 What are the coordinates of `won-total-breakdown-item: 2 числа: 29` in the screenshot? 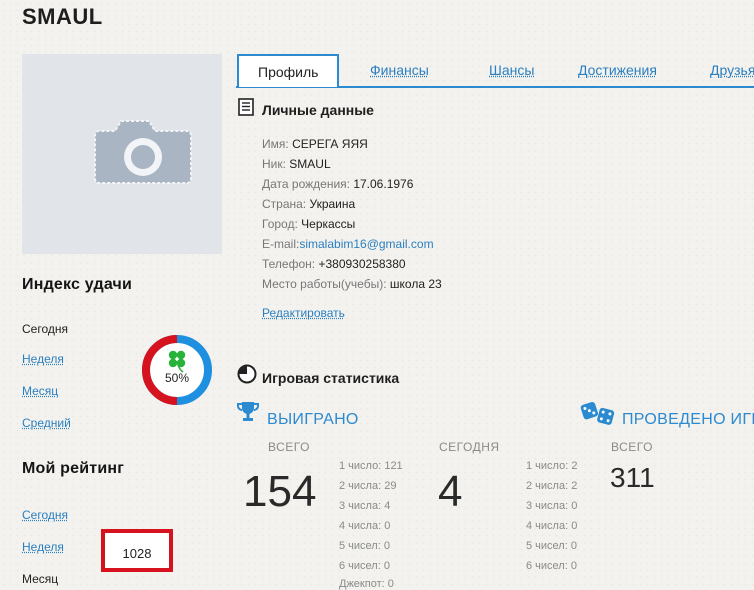 It's located at (368, 486).